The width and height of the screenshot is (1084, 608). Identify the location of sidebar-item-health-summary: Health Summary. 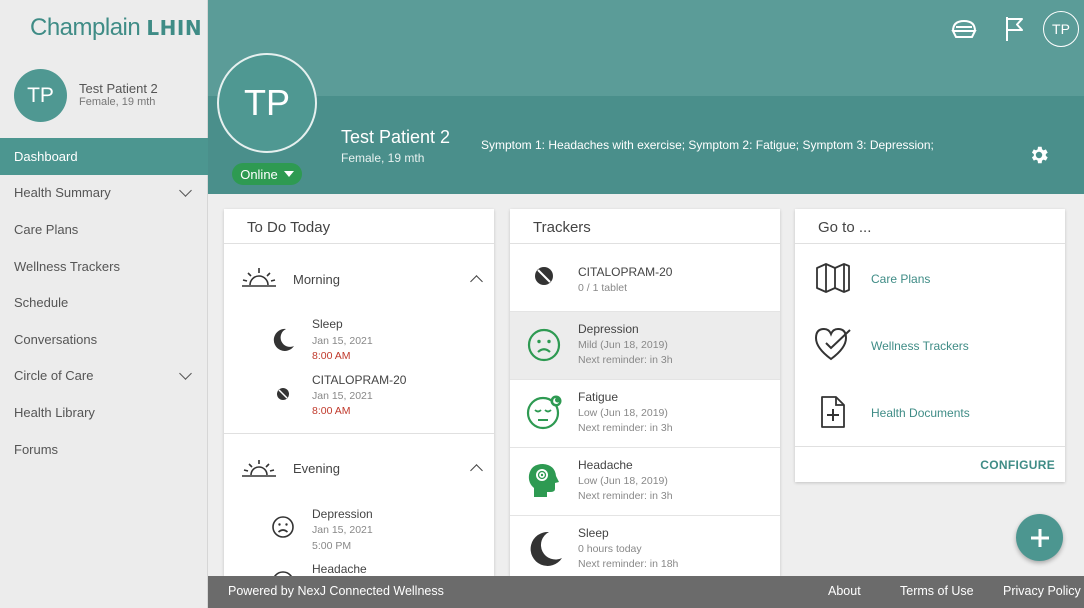
(104, 193).